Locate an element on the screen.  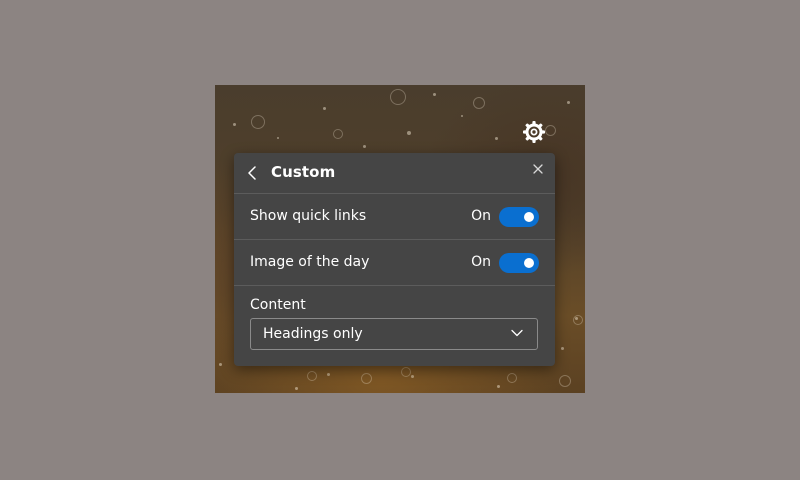
content-section: Content Headings only is located at coordinates (394, 326).